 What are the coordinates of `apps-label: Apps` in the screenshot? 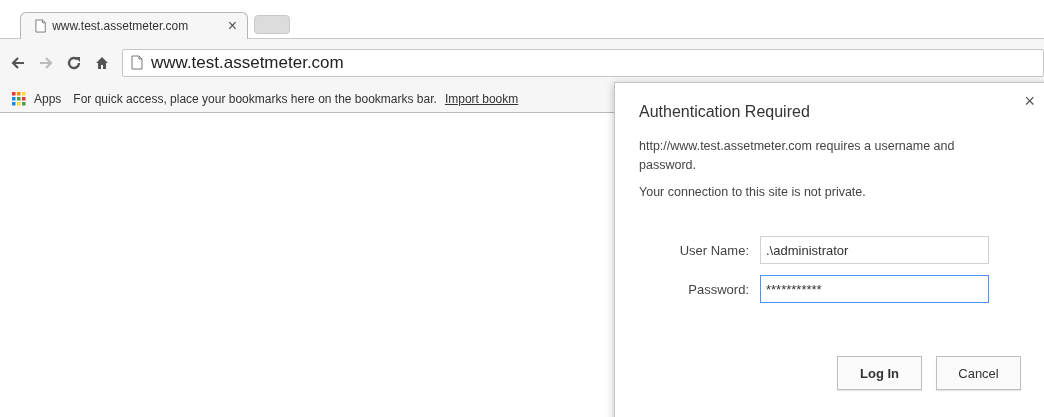 It's located at (48, 99).